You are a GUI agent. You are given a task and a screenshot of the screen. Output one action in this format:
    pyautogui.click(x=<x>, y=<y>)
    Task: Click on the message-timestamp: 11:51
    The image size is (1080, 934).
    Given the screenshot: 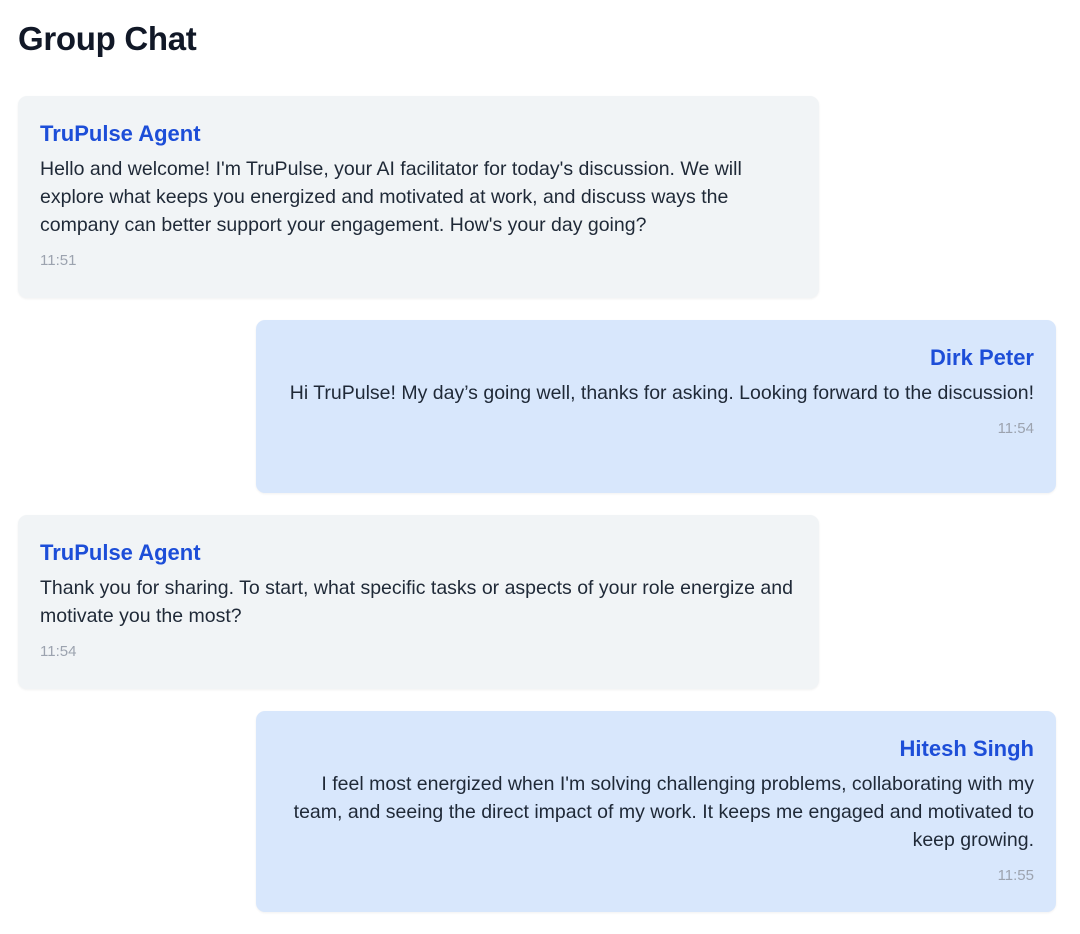 What is the action you would take?
    pyautogui.click(x=58, y=260)
    